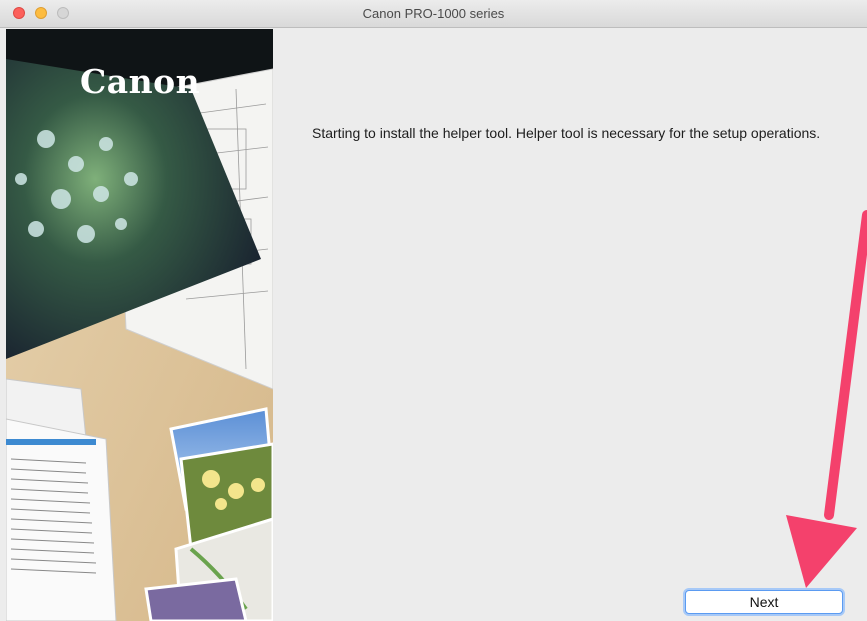 Image resolution: width=867 pixels, height=621 pixels. I want to click on next-button: Next, so click(764, 602).